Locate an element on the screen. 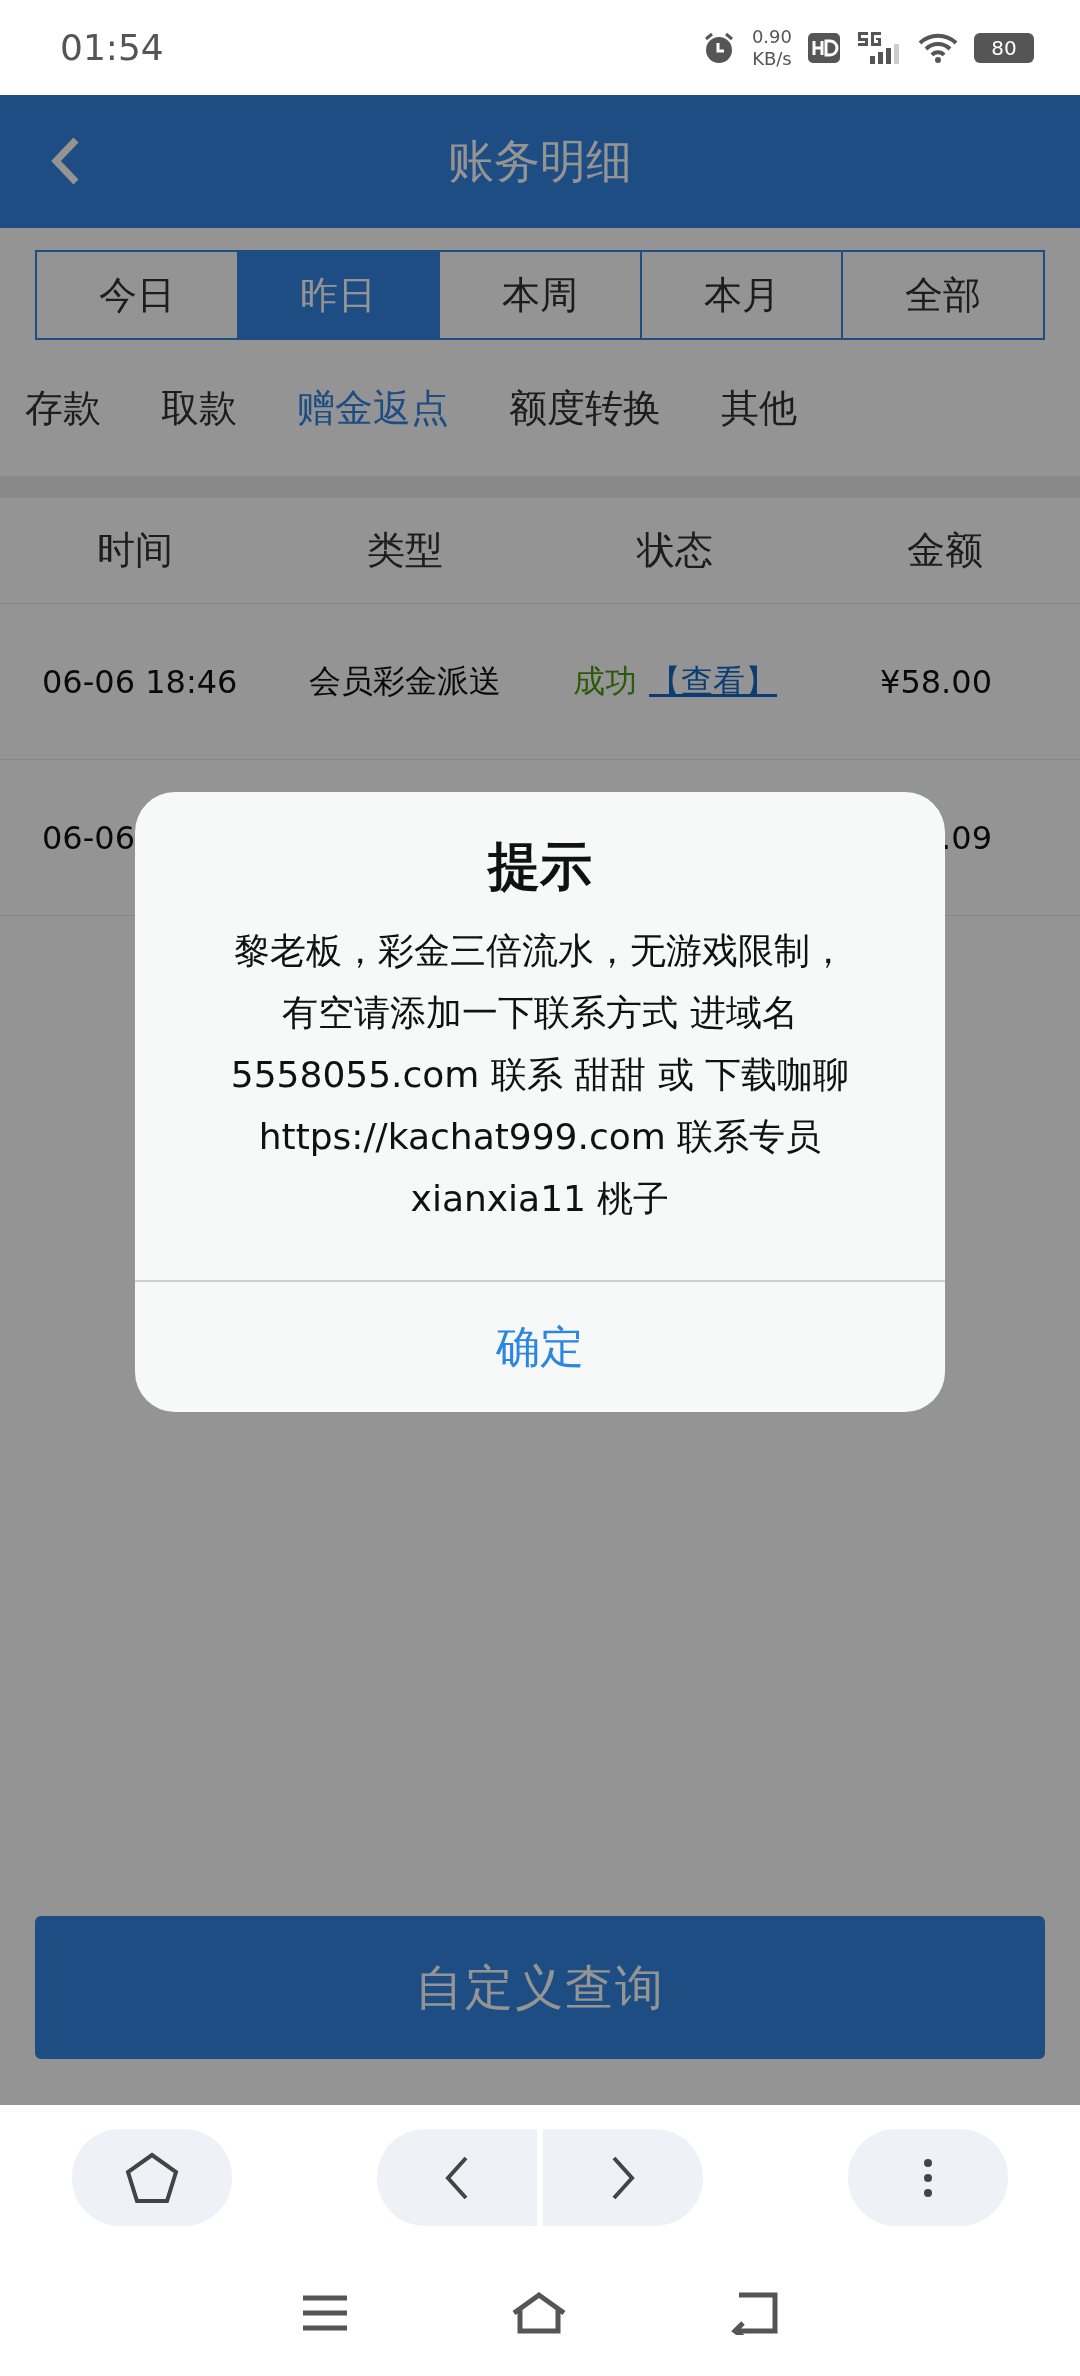 This screenshot has width=1080, height=2376. confirm-button: 确定 is located at coordinates (540, 1346).